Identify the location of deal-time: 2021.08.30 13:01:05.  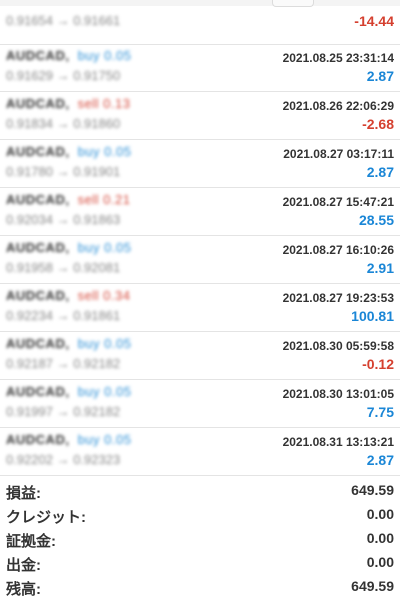
(338, 394).